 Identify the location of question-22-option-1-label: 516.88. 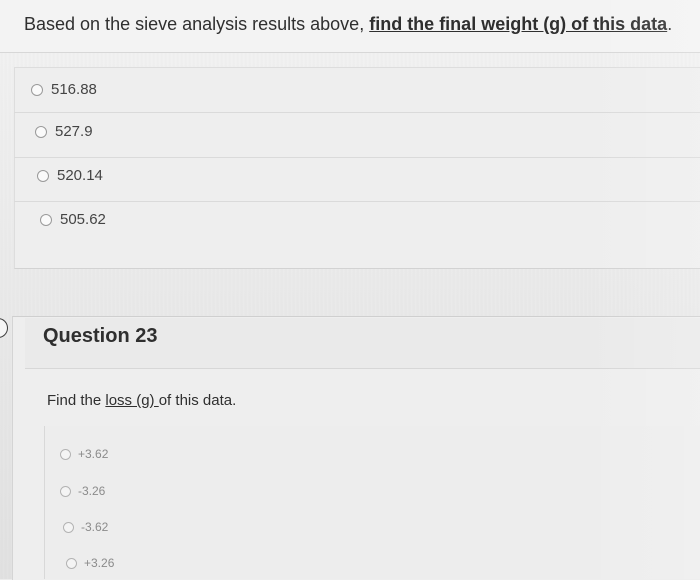
(74, 89).